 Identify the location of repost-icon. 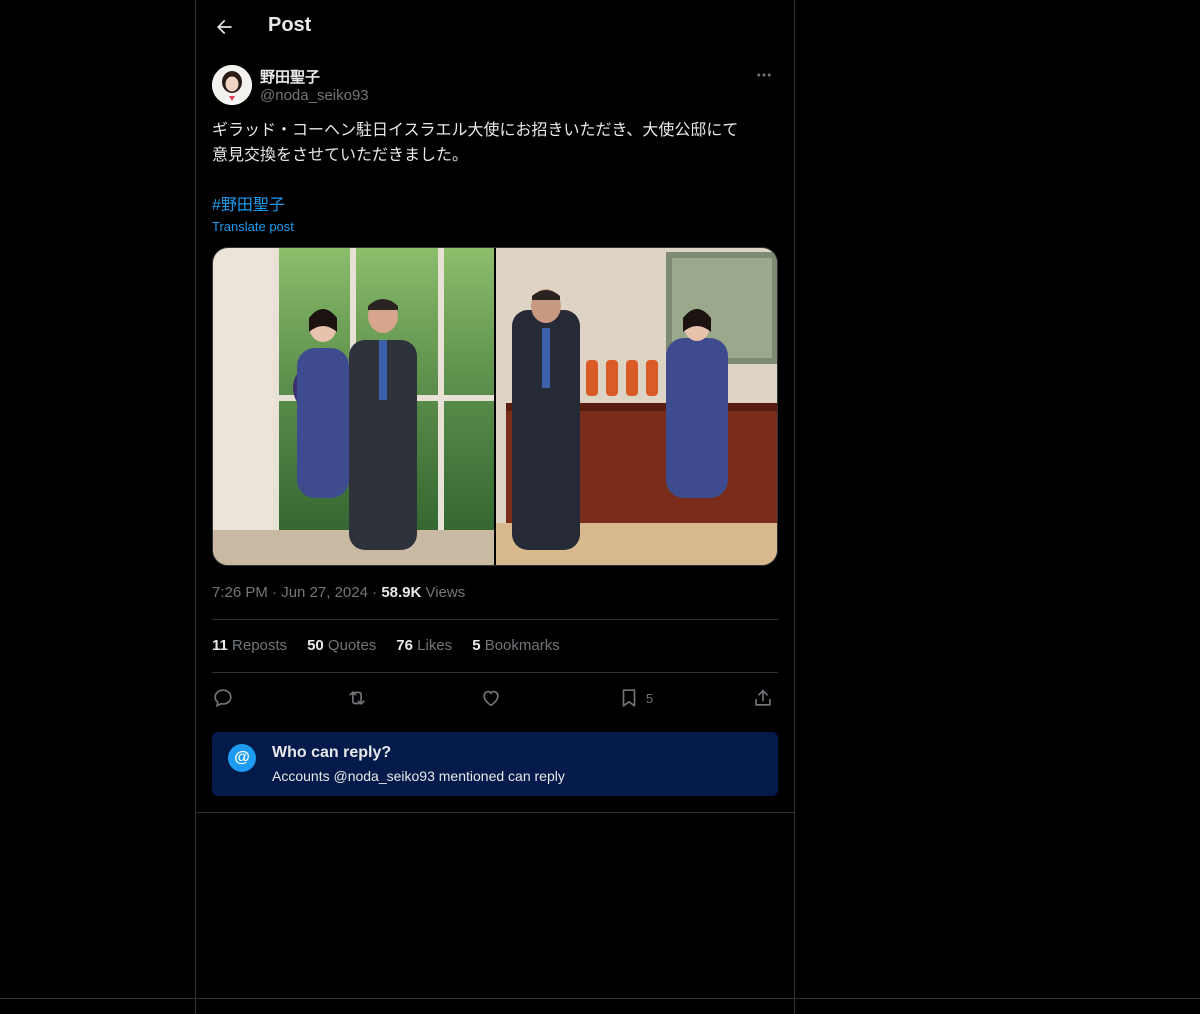
(357, 698).